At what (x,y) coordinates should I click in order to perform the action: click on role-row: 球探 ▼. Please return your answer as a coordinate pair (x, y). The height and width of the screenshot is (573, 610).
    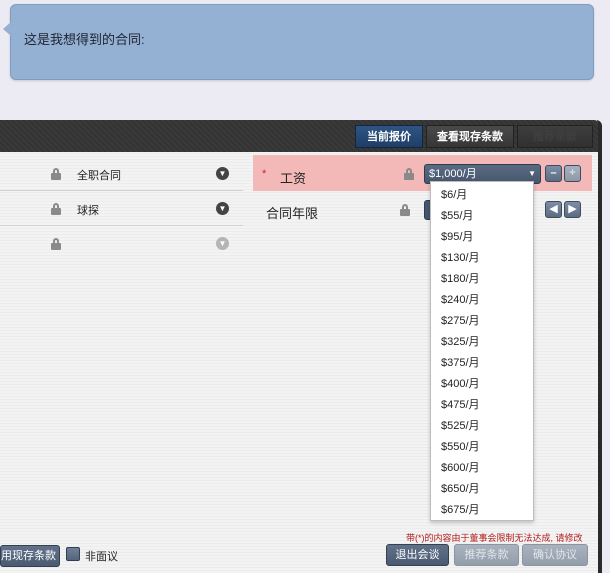
    Looking at the image, I should click on (121, 209).